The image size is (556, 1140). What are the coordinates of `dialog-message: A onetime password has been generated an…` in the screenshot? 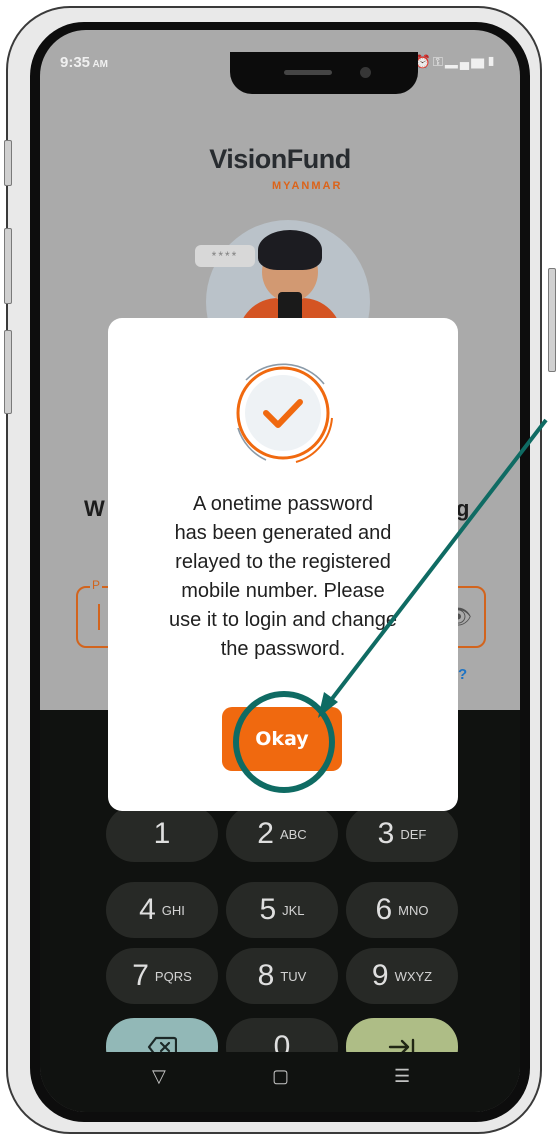 It's located at (283, 576).